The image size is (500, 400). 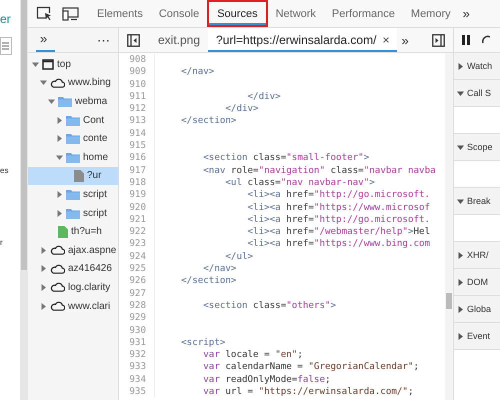 I want to click on file-tree-item: webma, so click(x=73, y=101).